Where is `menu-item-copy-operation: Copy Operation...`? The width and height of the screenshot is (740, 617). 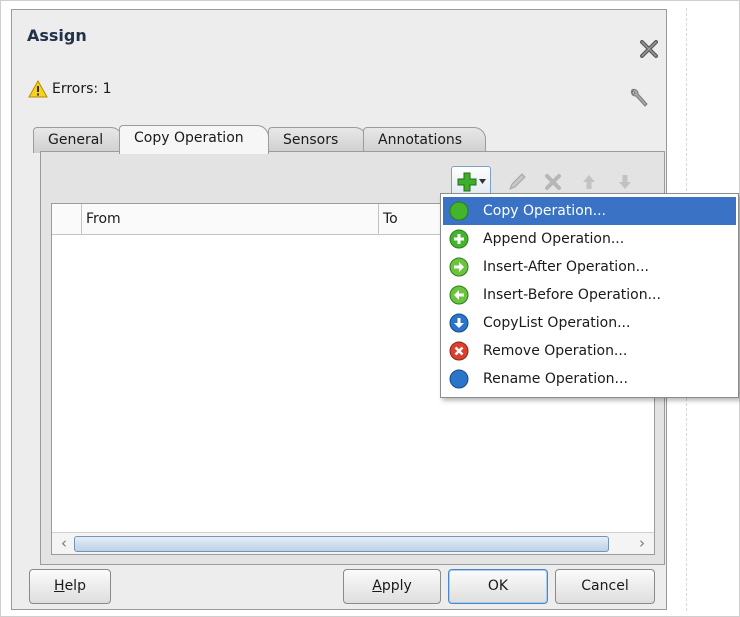
menu-item-copy-operation: Copy Operation... is located at coordinates (589, 211).